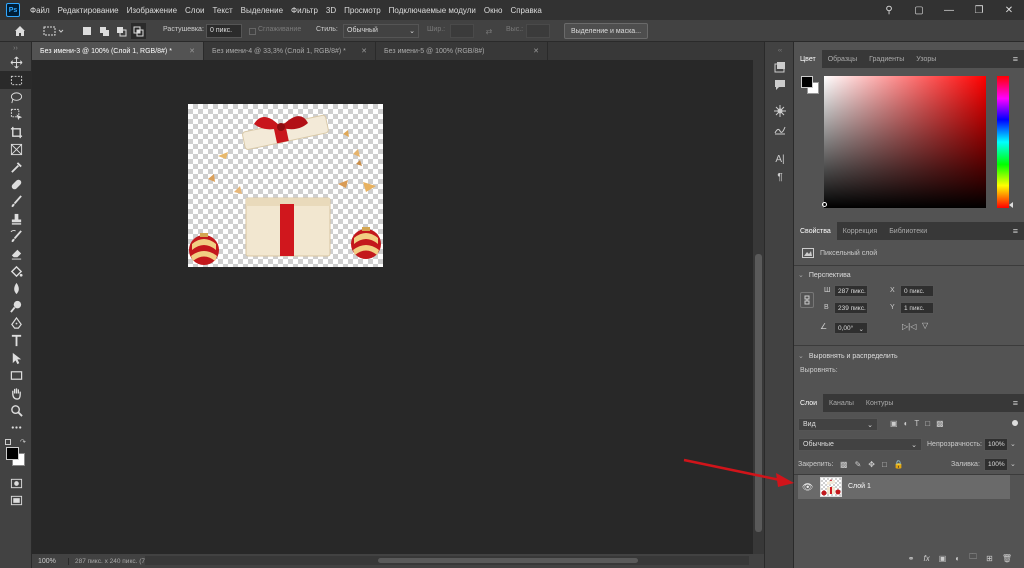 The height and width of the screenshot is (568, 1024). I want to click on filter-smart-icon: ▩, so click(940, 423).